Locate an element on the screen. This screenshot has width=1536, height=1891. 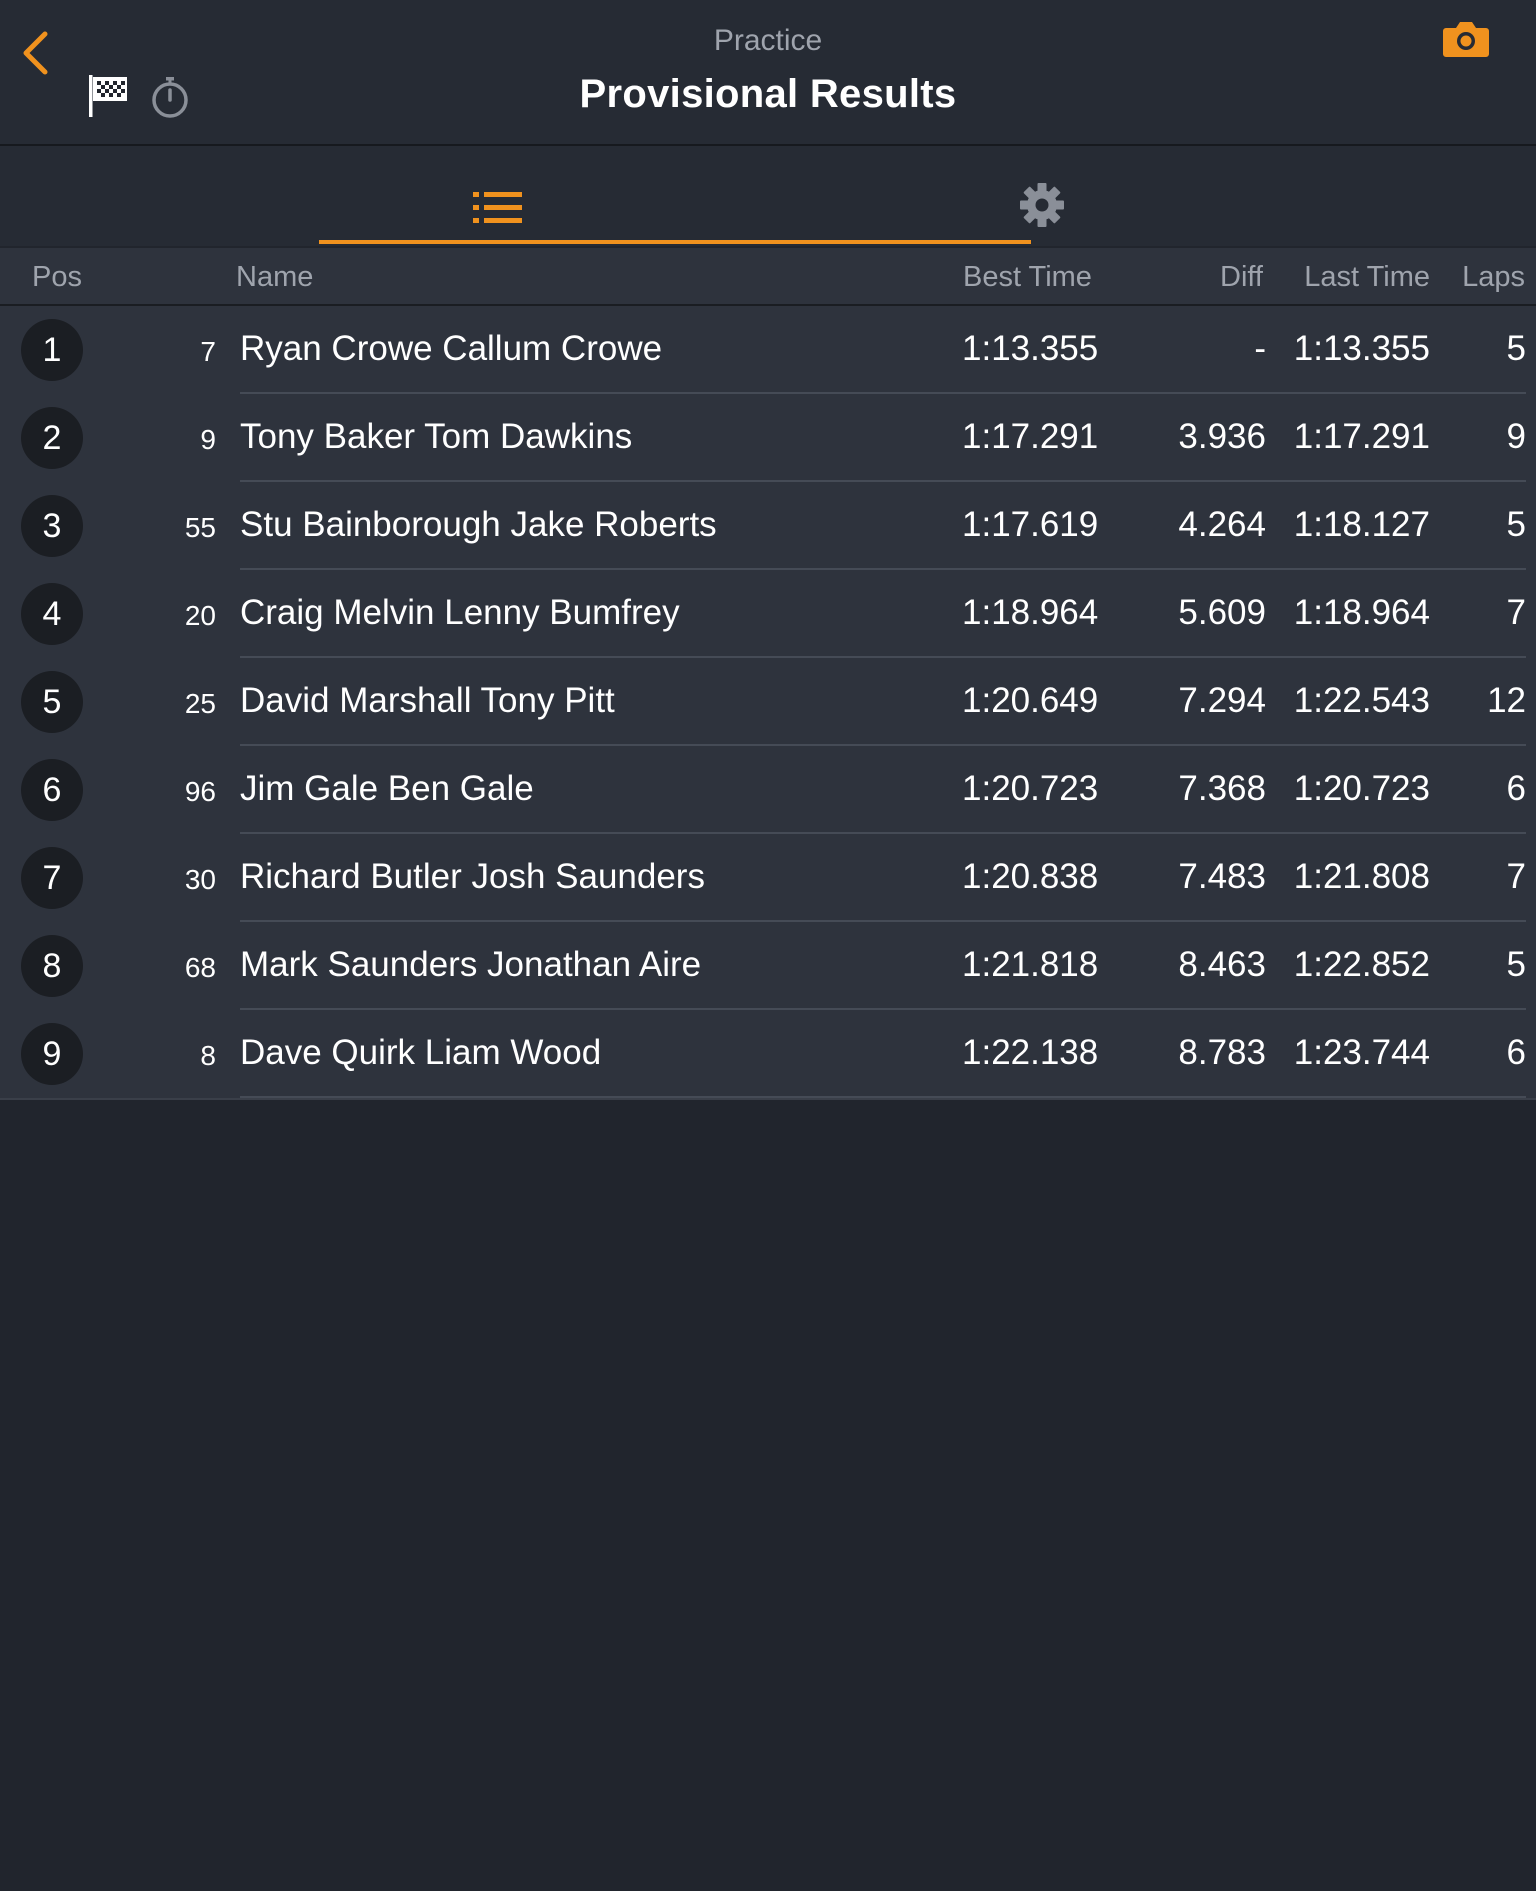
position-badge: 6 is located at coordinates (52, 790).